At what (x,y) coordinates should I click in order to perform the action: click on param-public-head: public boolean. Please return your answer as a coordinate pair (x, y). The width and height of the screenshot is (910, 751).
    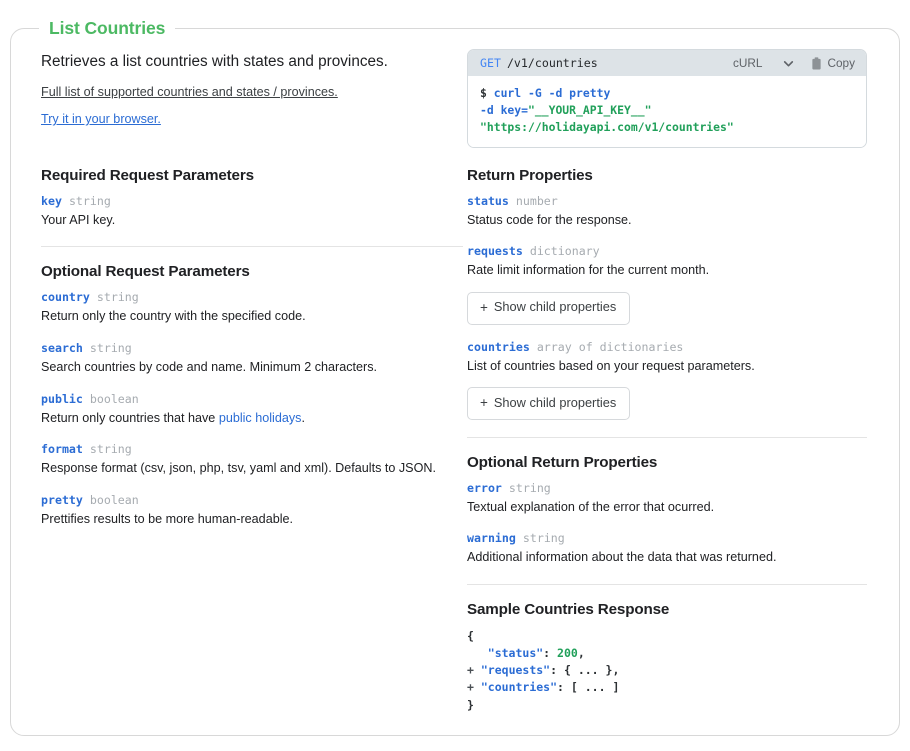
    Looking at the image, I should click on (252, 399).